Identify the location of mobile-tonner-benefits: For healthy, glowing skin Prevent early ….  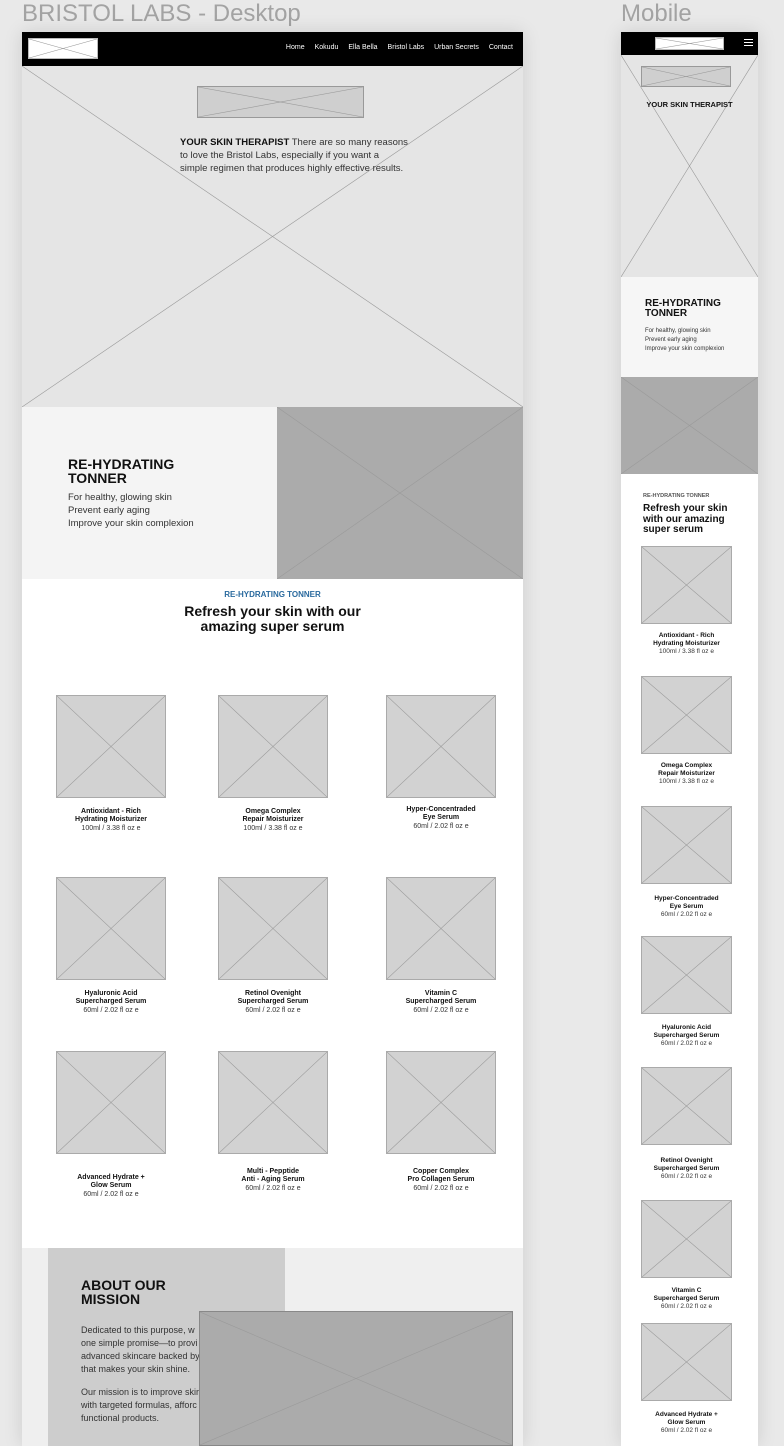
(684, 340).